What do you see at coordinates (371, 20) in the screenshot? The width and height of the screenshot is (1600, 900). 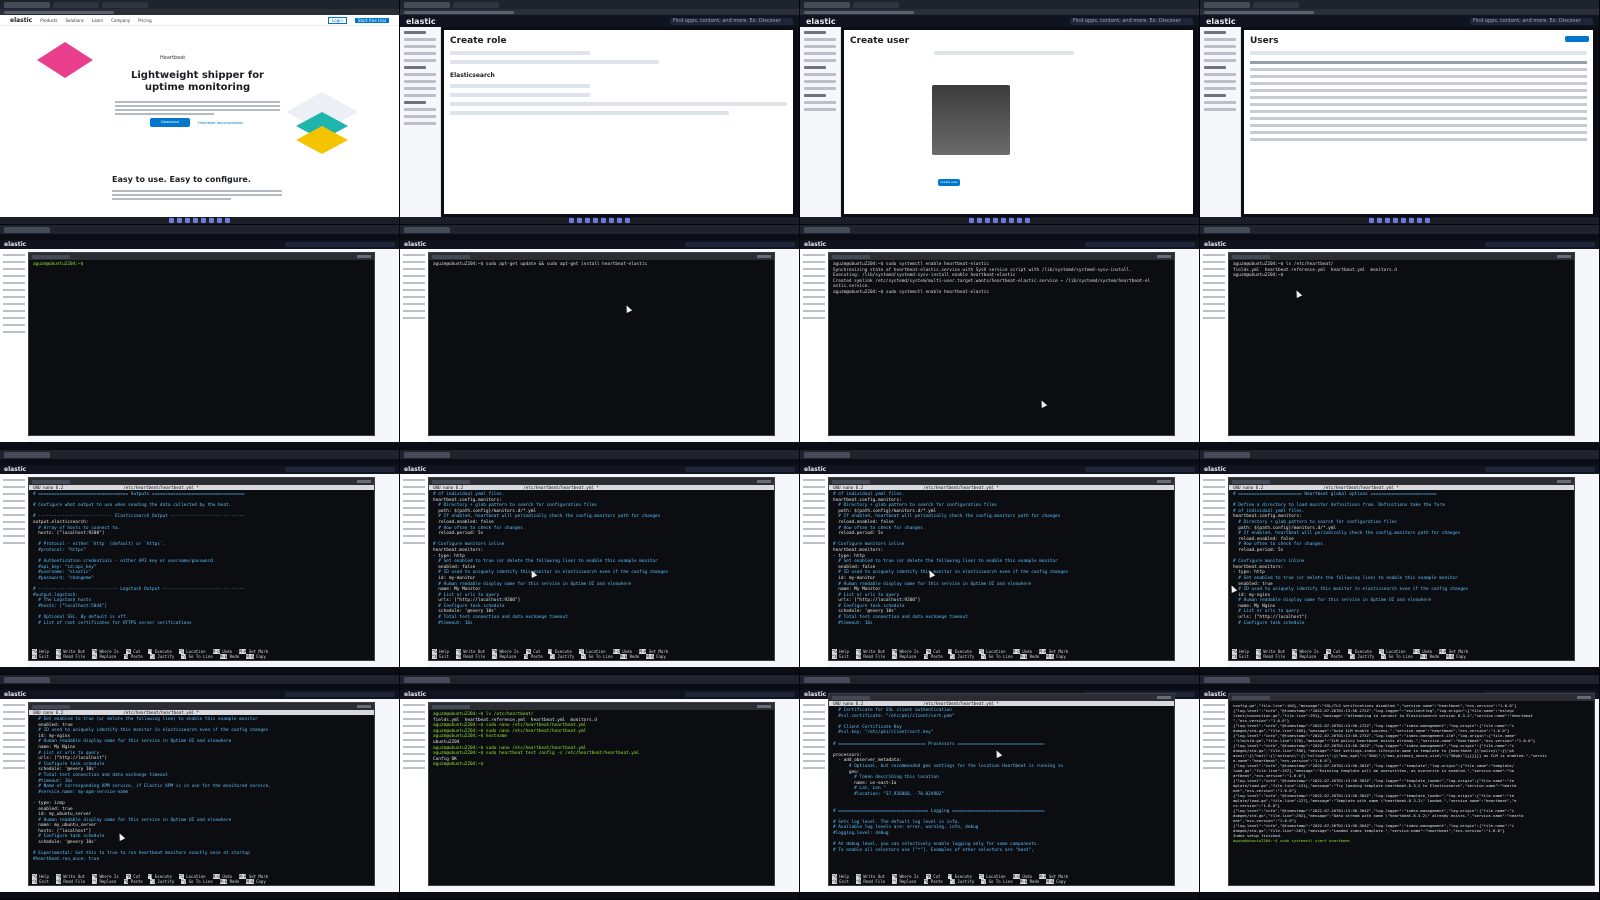 I see `trial-button: Start free trial` at bounding box center [371, 20].